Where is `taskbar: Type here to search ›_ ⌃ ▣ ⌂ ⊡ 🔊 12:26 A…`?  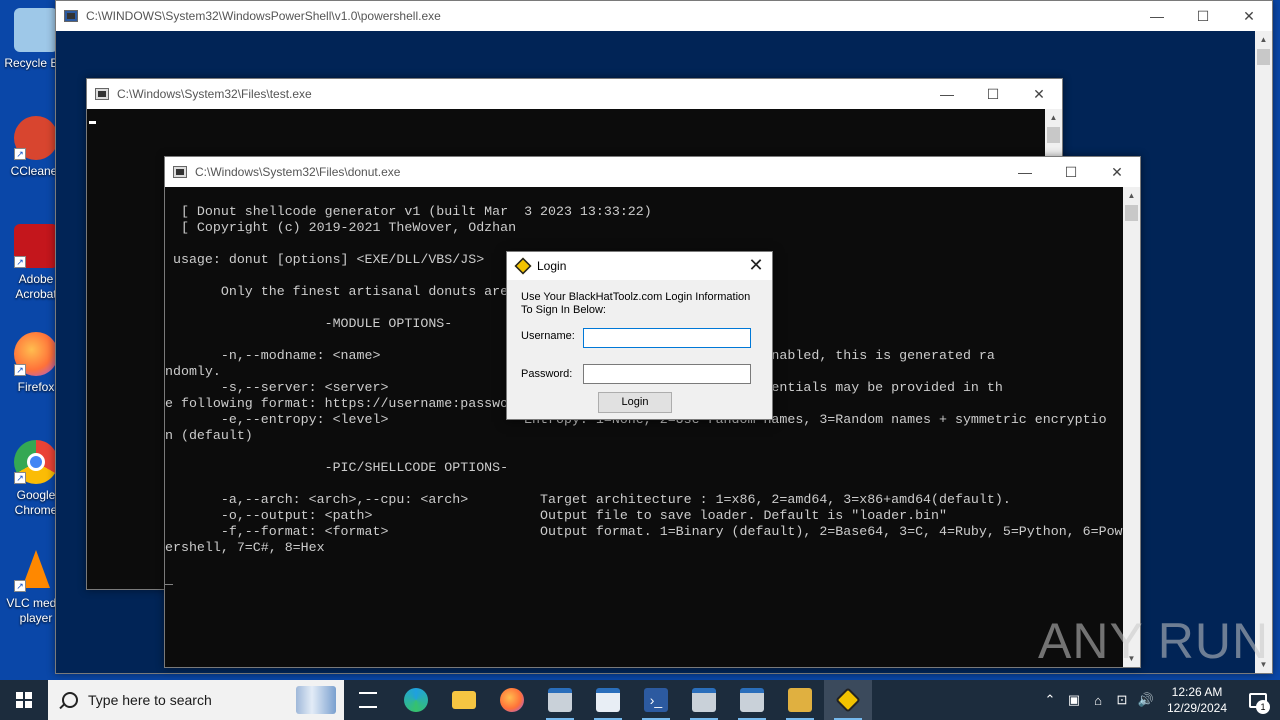
taskbar: Type here to search ›_ ⌃ ▣ ⌂ ⊡ 🔊 12:26 A… is located at coordinates (640, 700).